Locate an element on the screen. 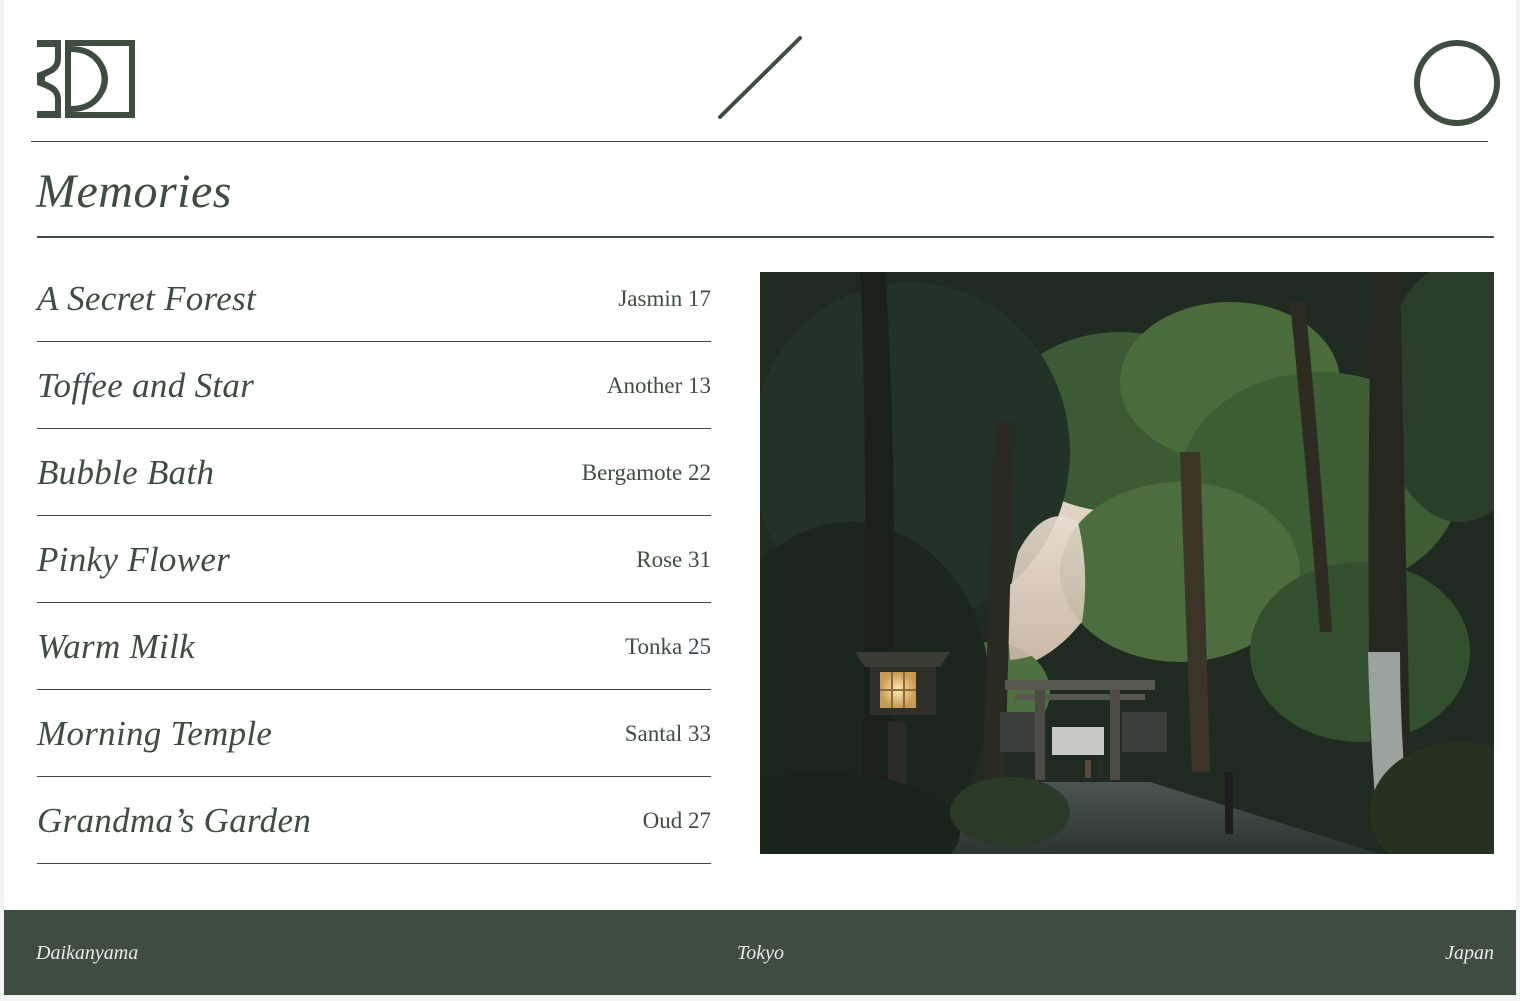  title-divider is located at coordinates (765, 237).